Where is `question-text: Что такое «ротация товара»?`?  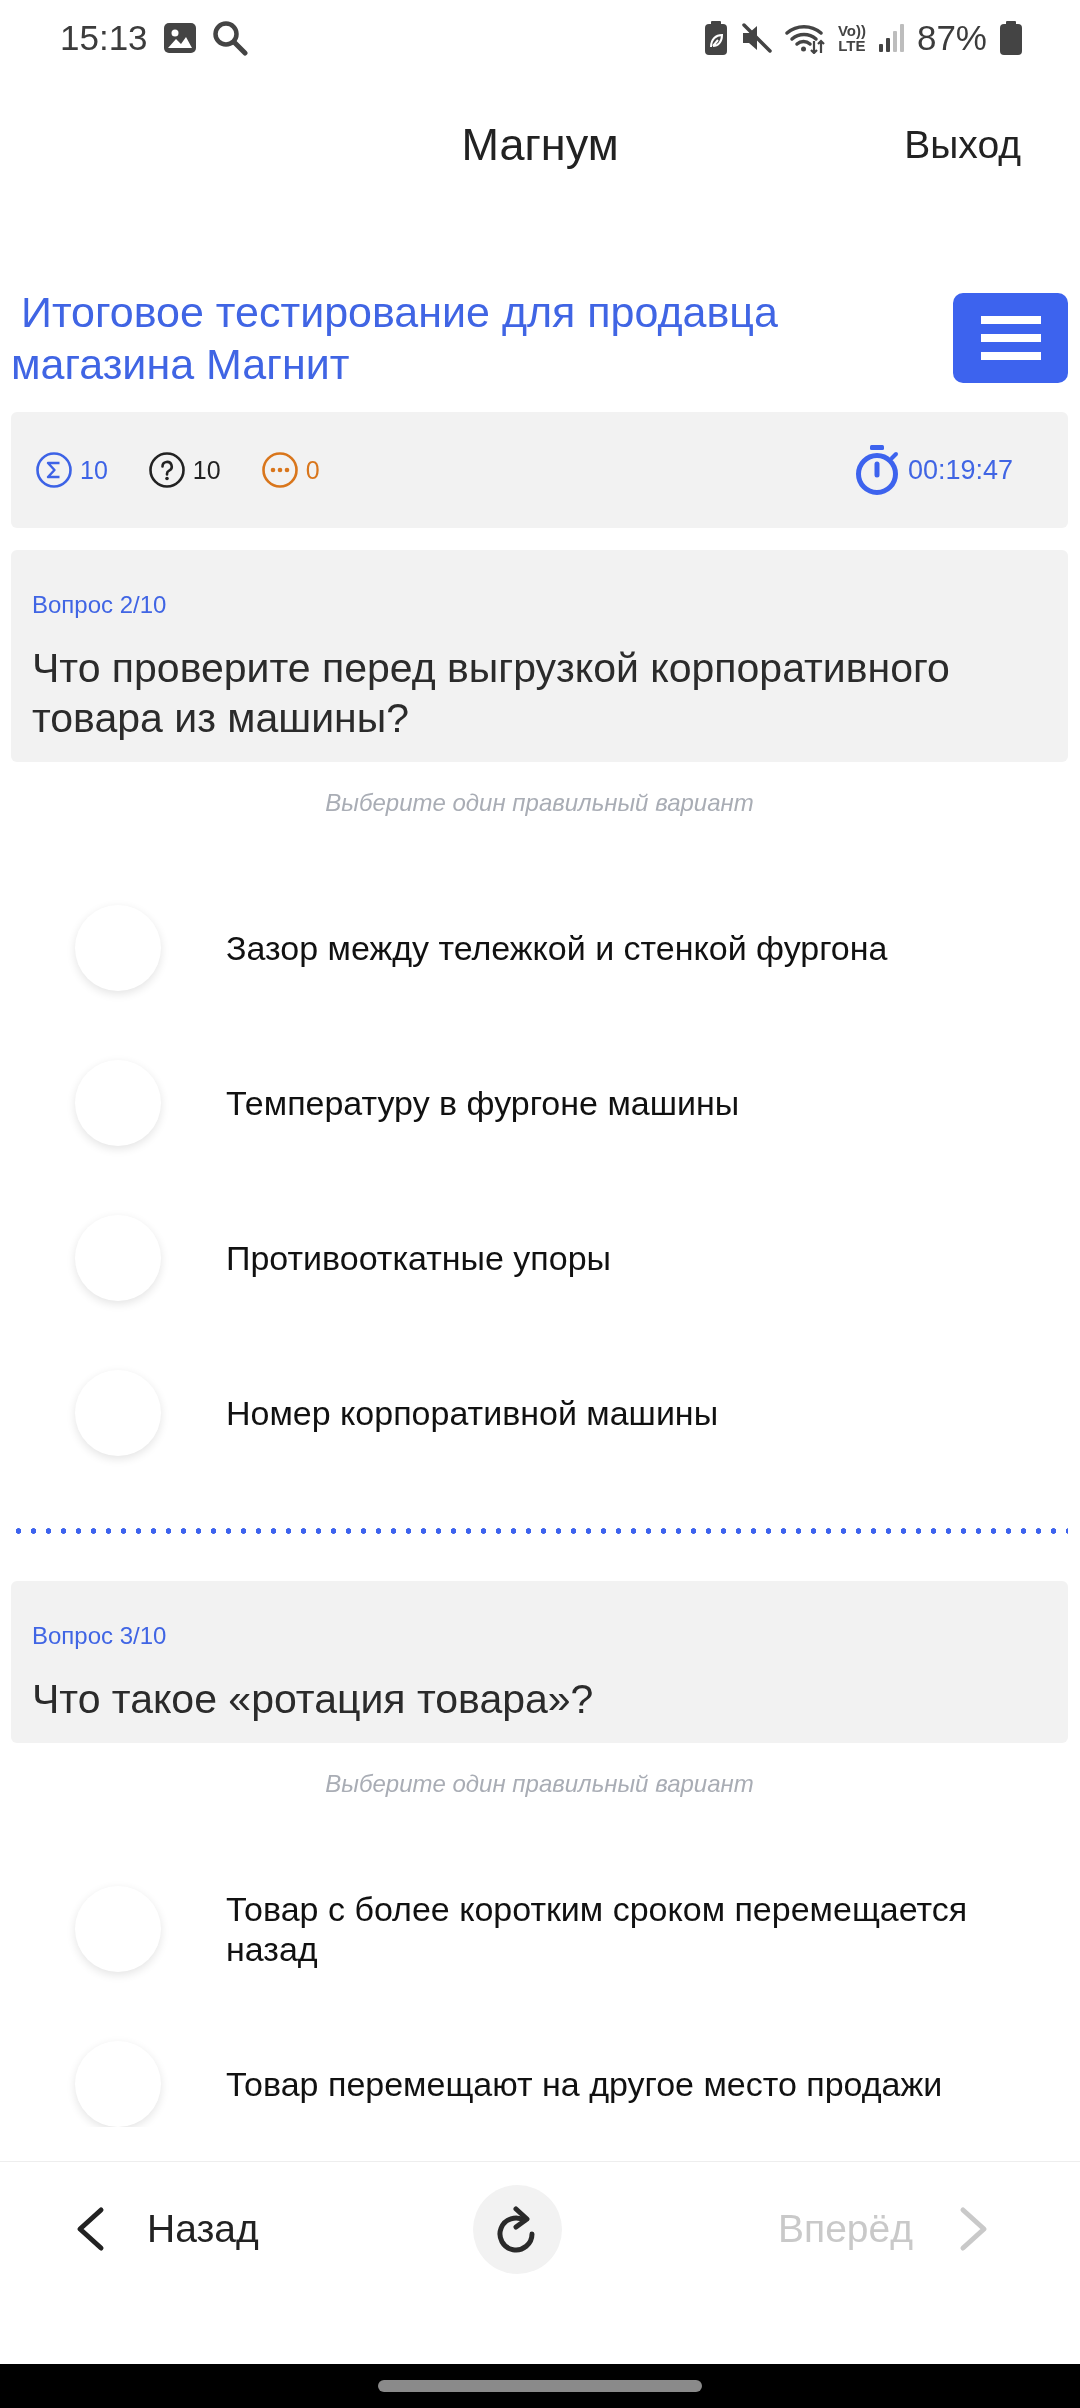
question-text: Что такое «ротация товара»? is located at coordinates (313, 1699).